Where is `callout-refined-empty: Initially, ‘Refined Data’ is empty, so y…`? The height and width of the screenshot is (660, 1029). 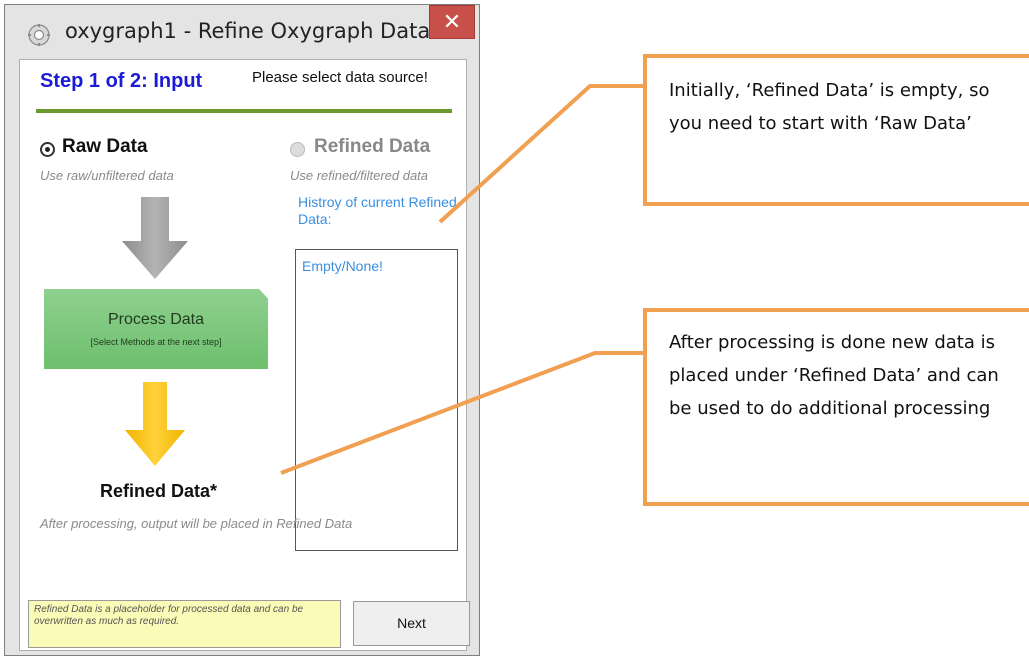 callout-refined-empty: Initially, ‘Refined Data’ is empty, so y… is located at coordinates (836, 130).